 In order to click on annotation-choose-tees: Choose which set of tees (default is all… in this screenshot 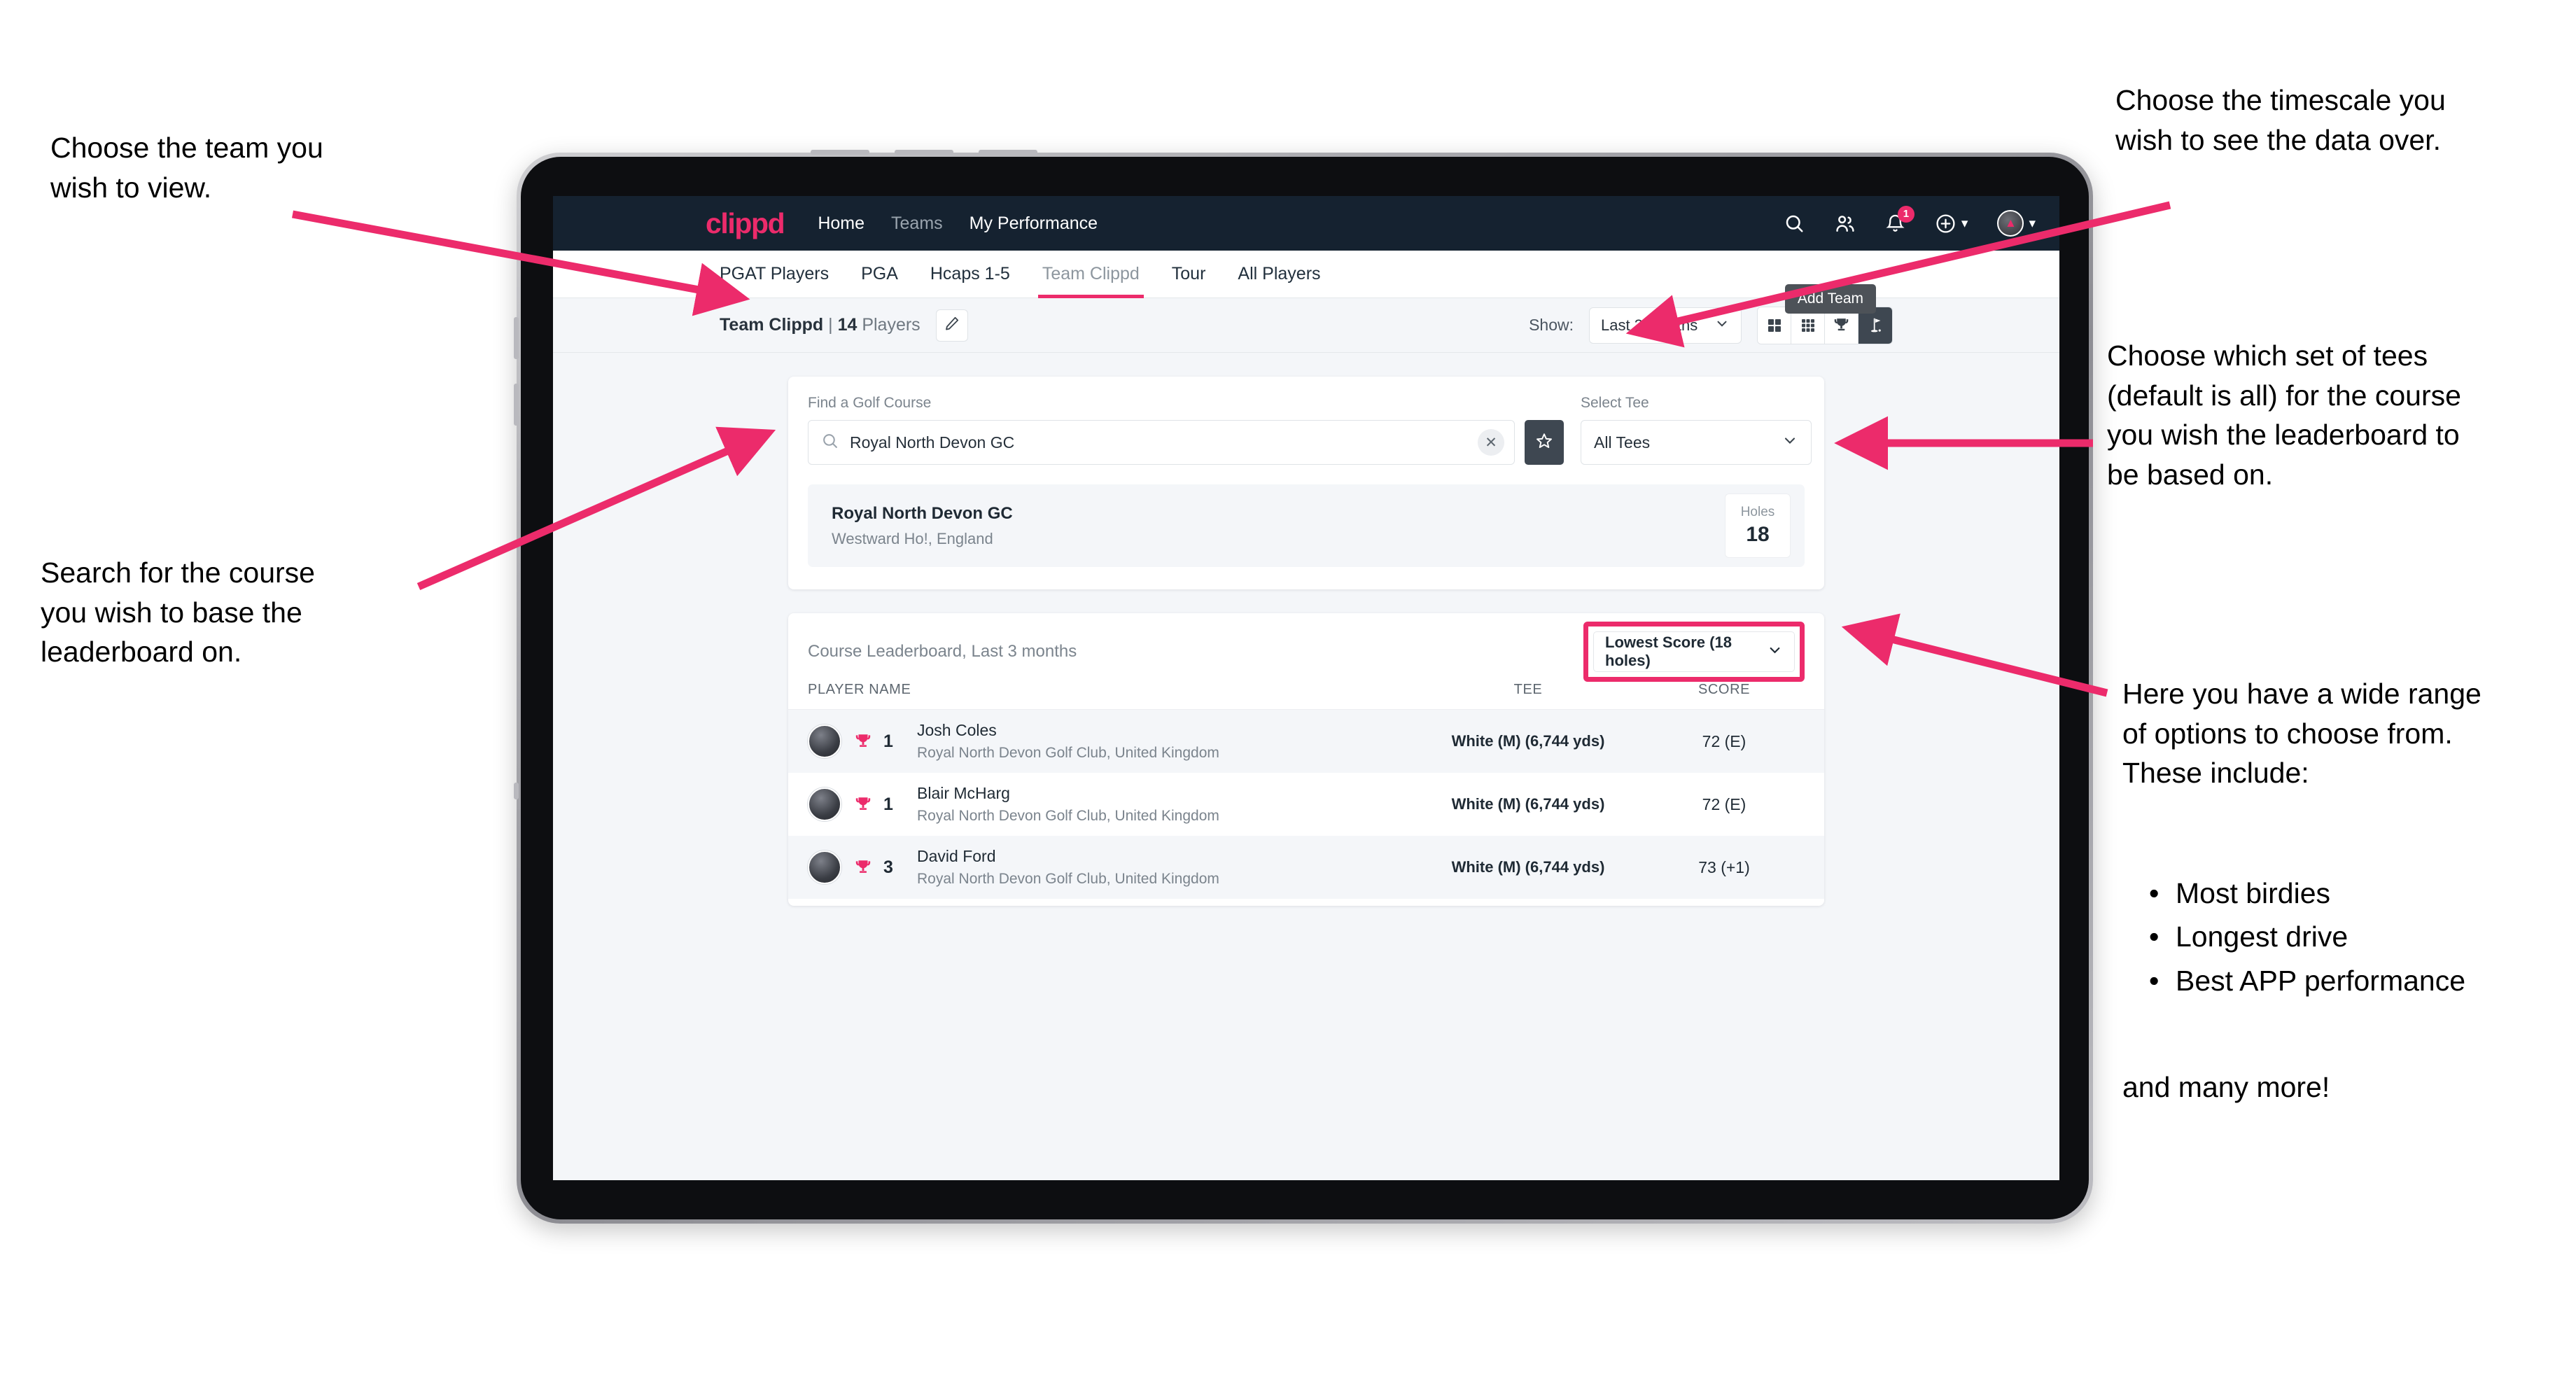, I will do `click(2284, 415)`.